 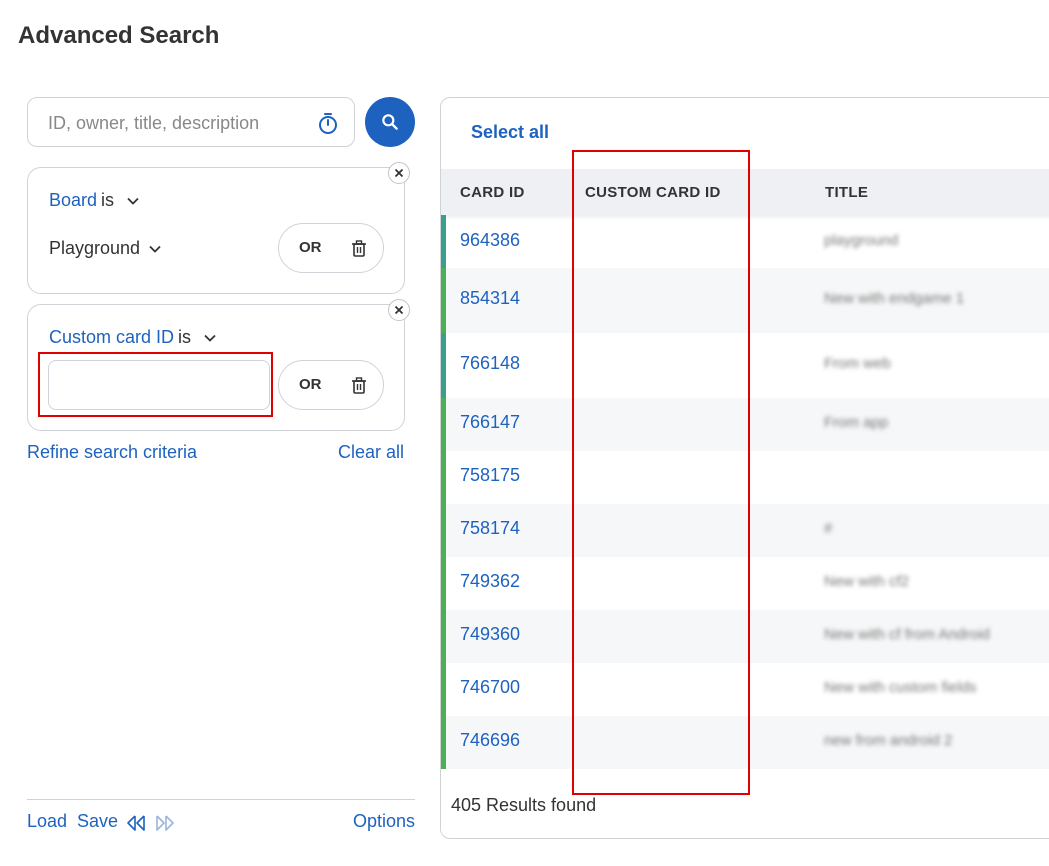 I want to click on filter-board-field-selector: Board is, so click(x=94, y=200).